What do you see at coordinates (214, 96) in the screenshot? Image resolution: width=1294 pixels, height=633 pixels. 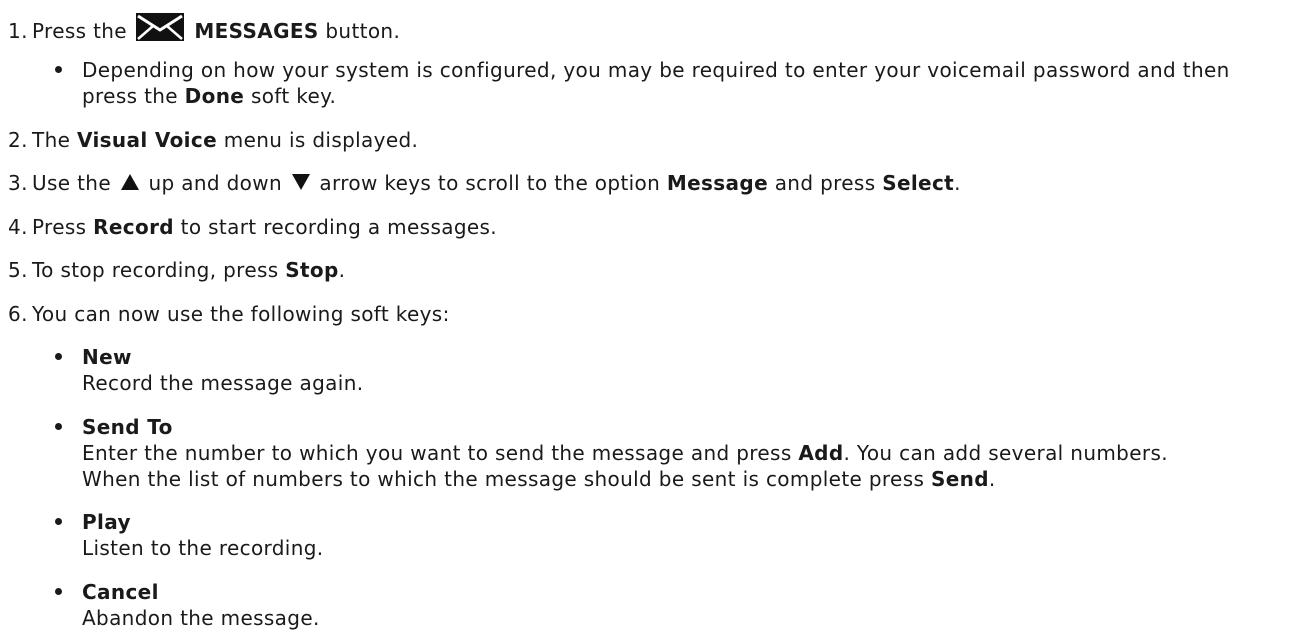 I see `done-label: Done` at bounding box center [214, 96].